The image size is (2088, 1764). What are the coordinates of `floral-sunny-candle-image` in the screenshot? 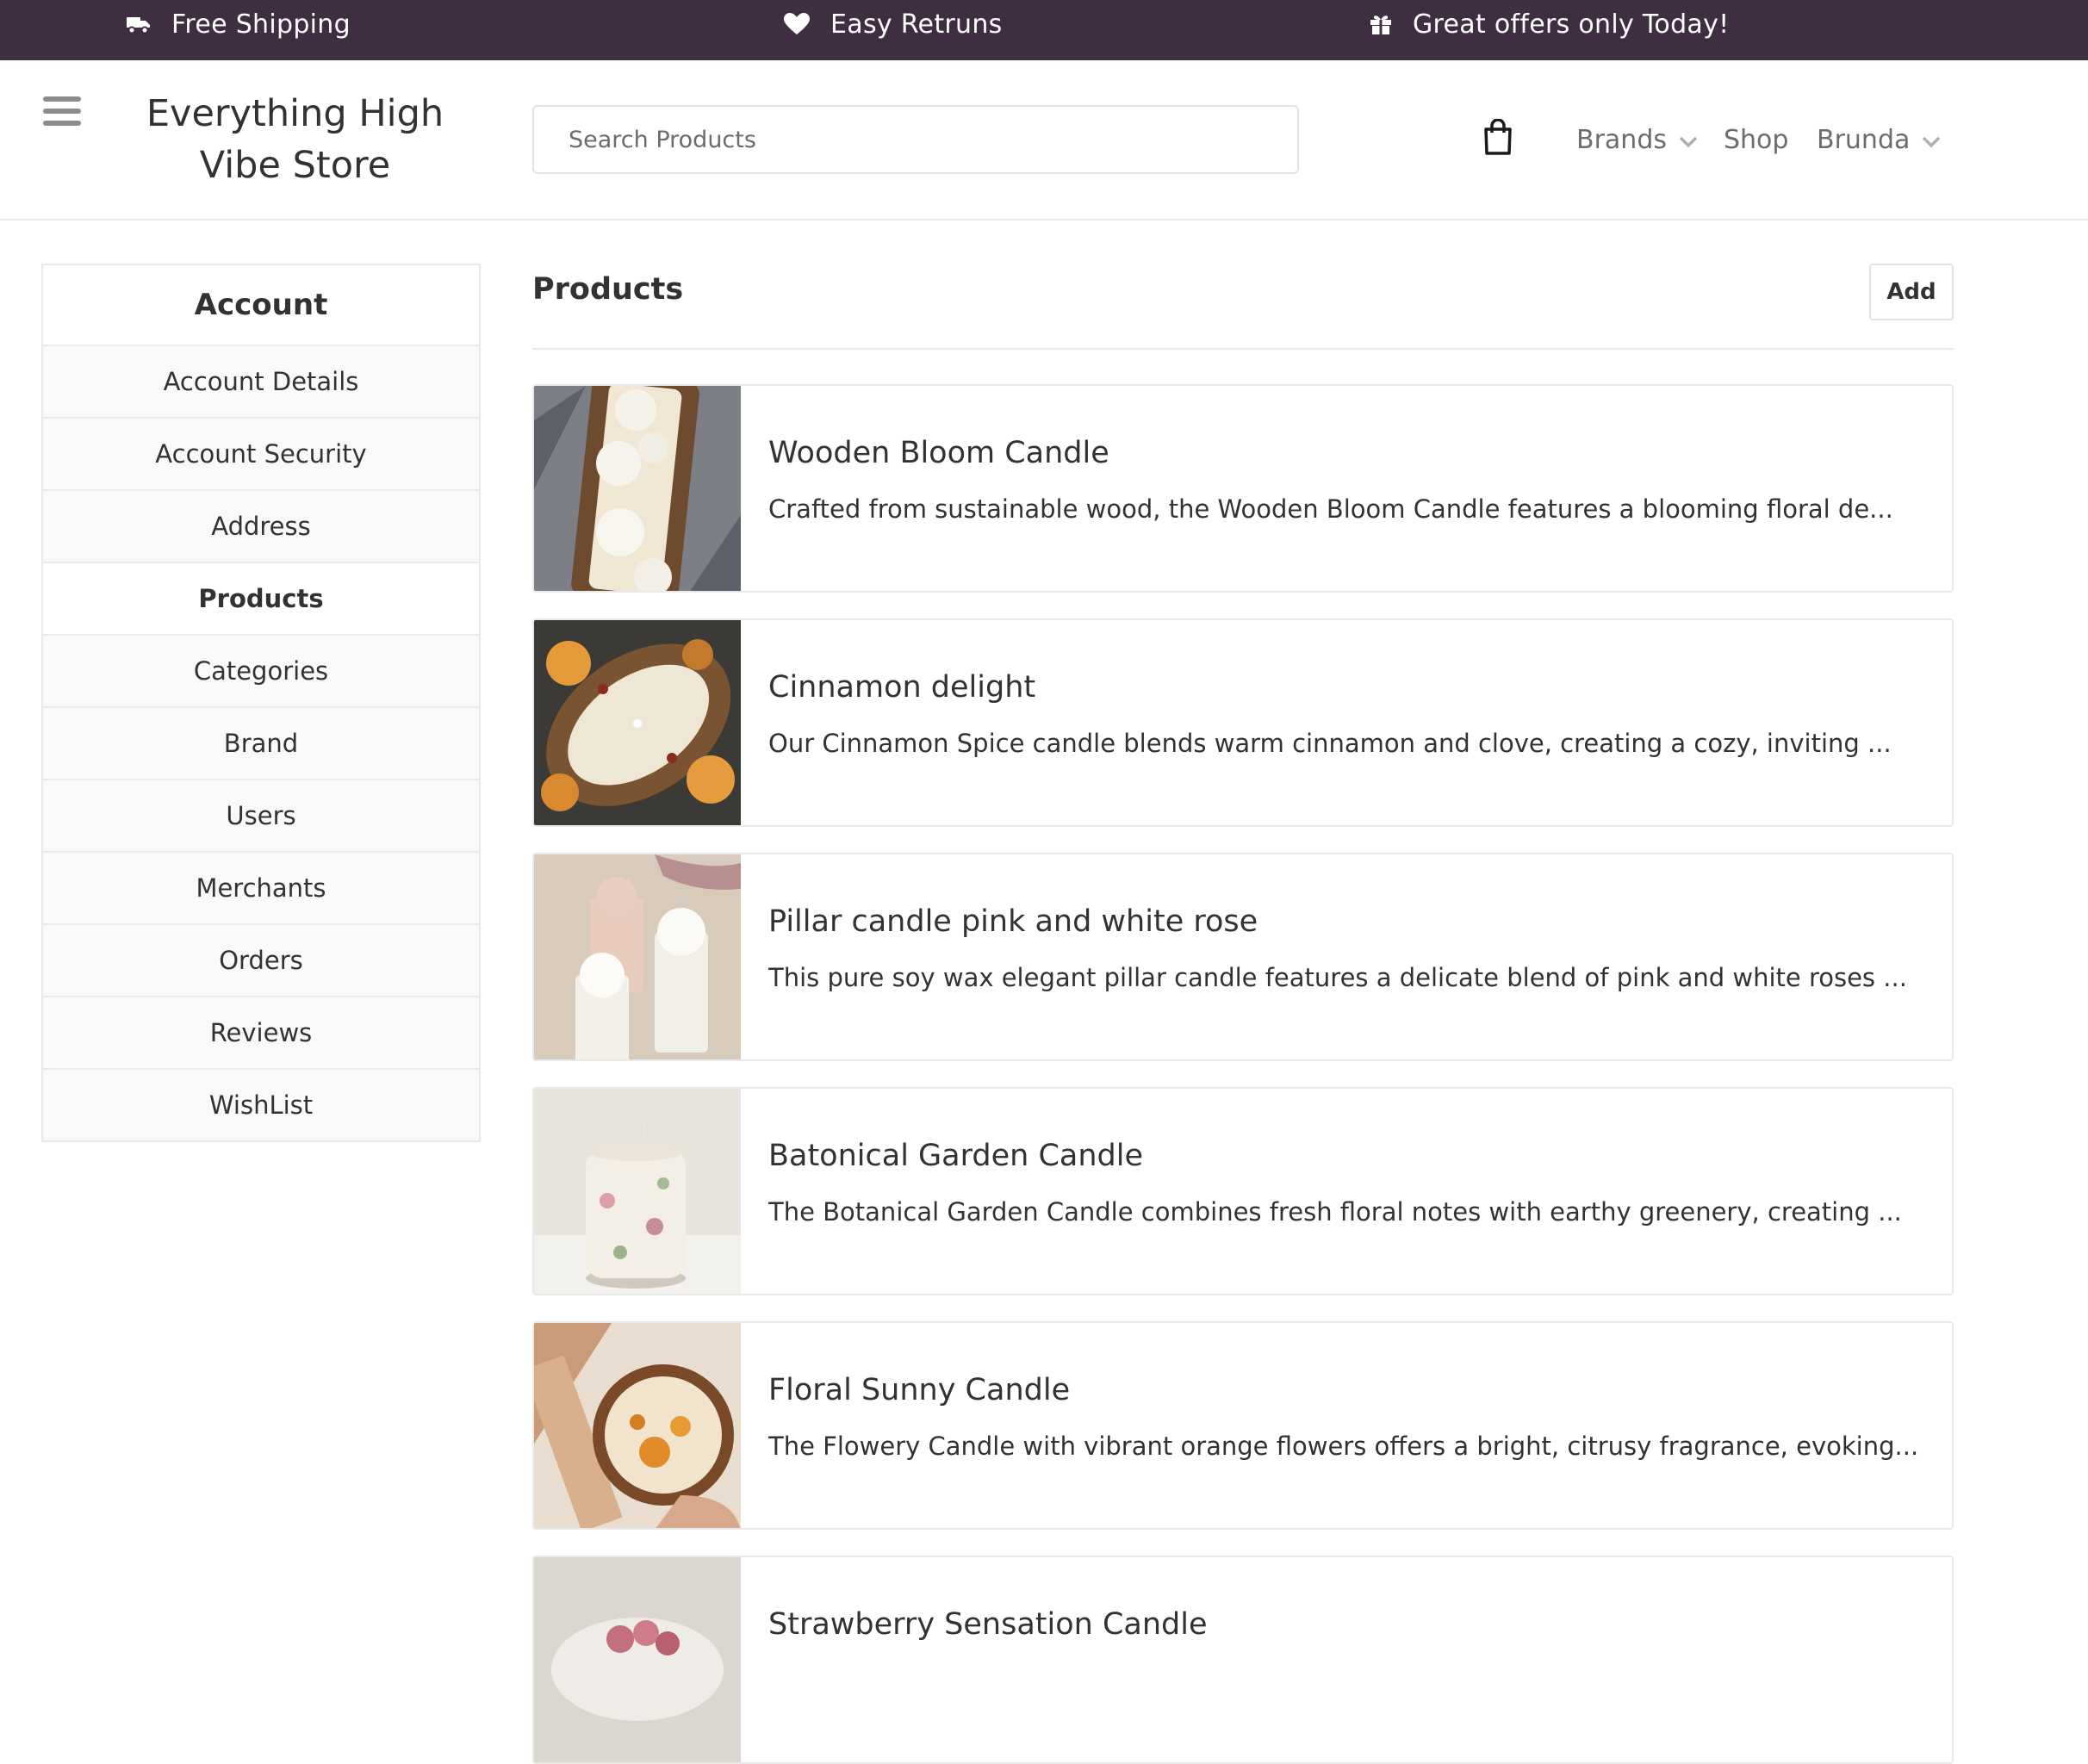 It's located at (637, 1425).